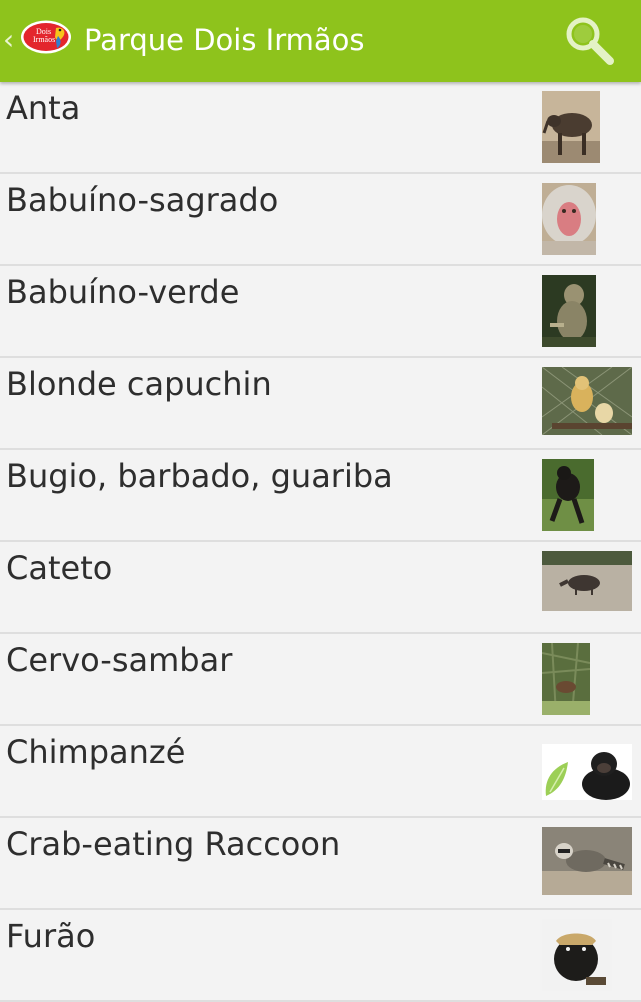 Image resolution: width=641 pixels, height=1002 pixels. I want to click on action-bar: ‹ Dois Irmãos Parque Dois Irmãos, so click(320, 41).